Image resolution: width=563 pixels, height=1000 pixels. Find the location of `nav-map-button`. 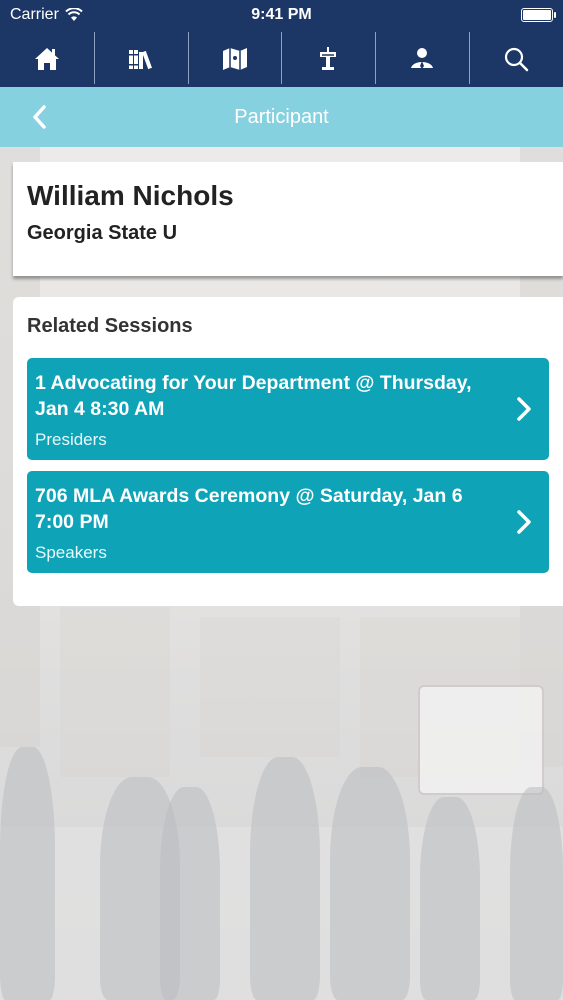

nav-map-button is located at coordinates (234, 58).